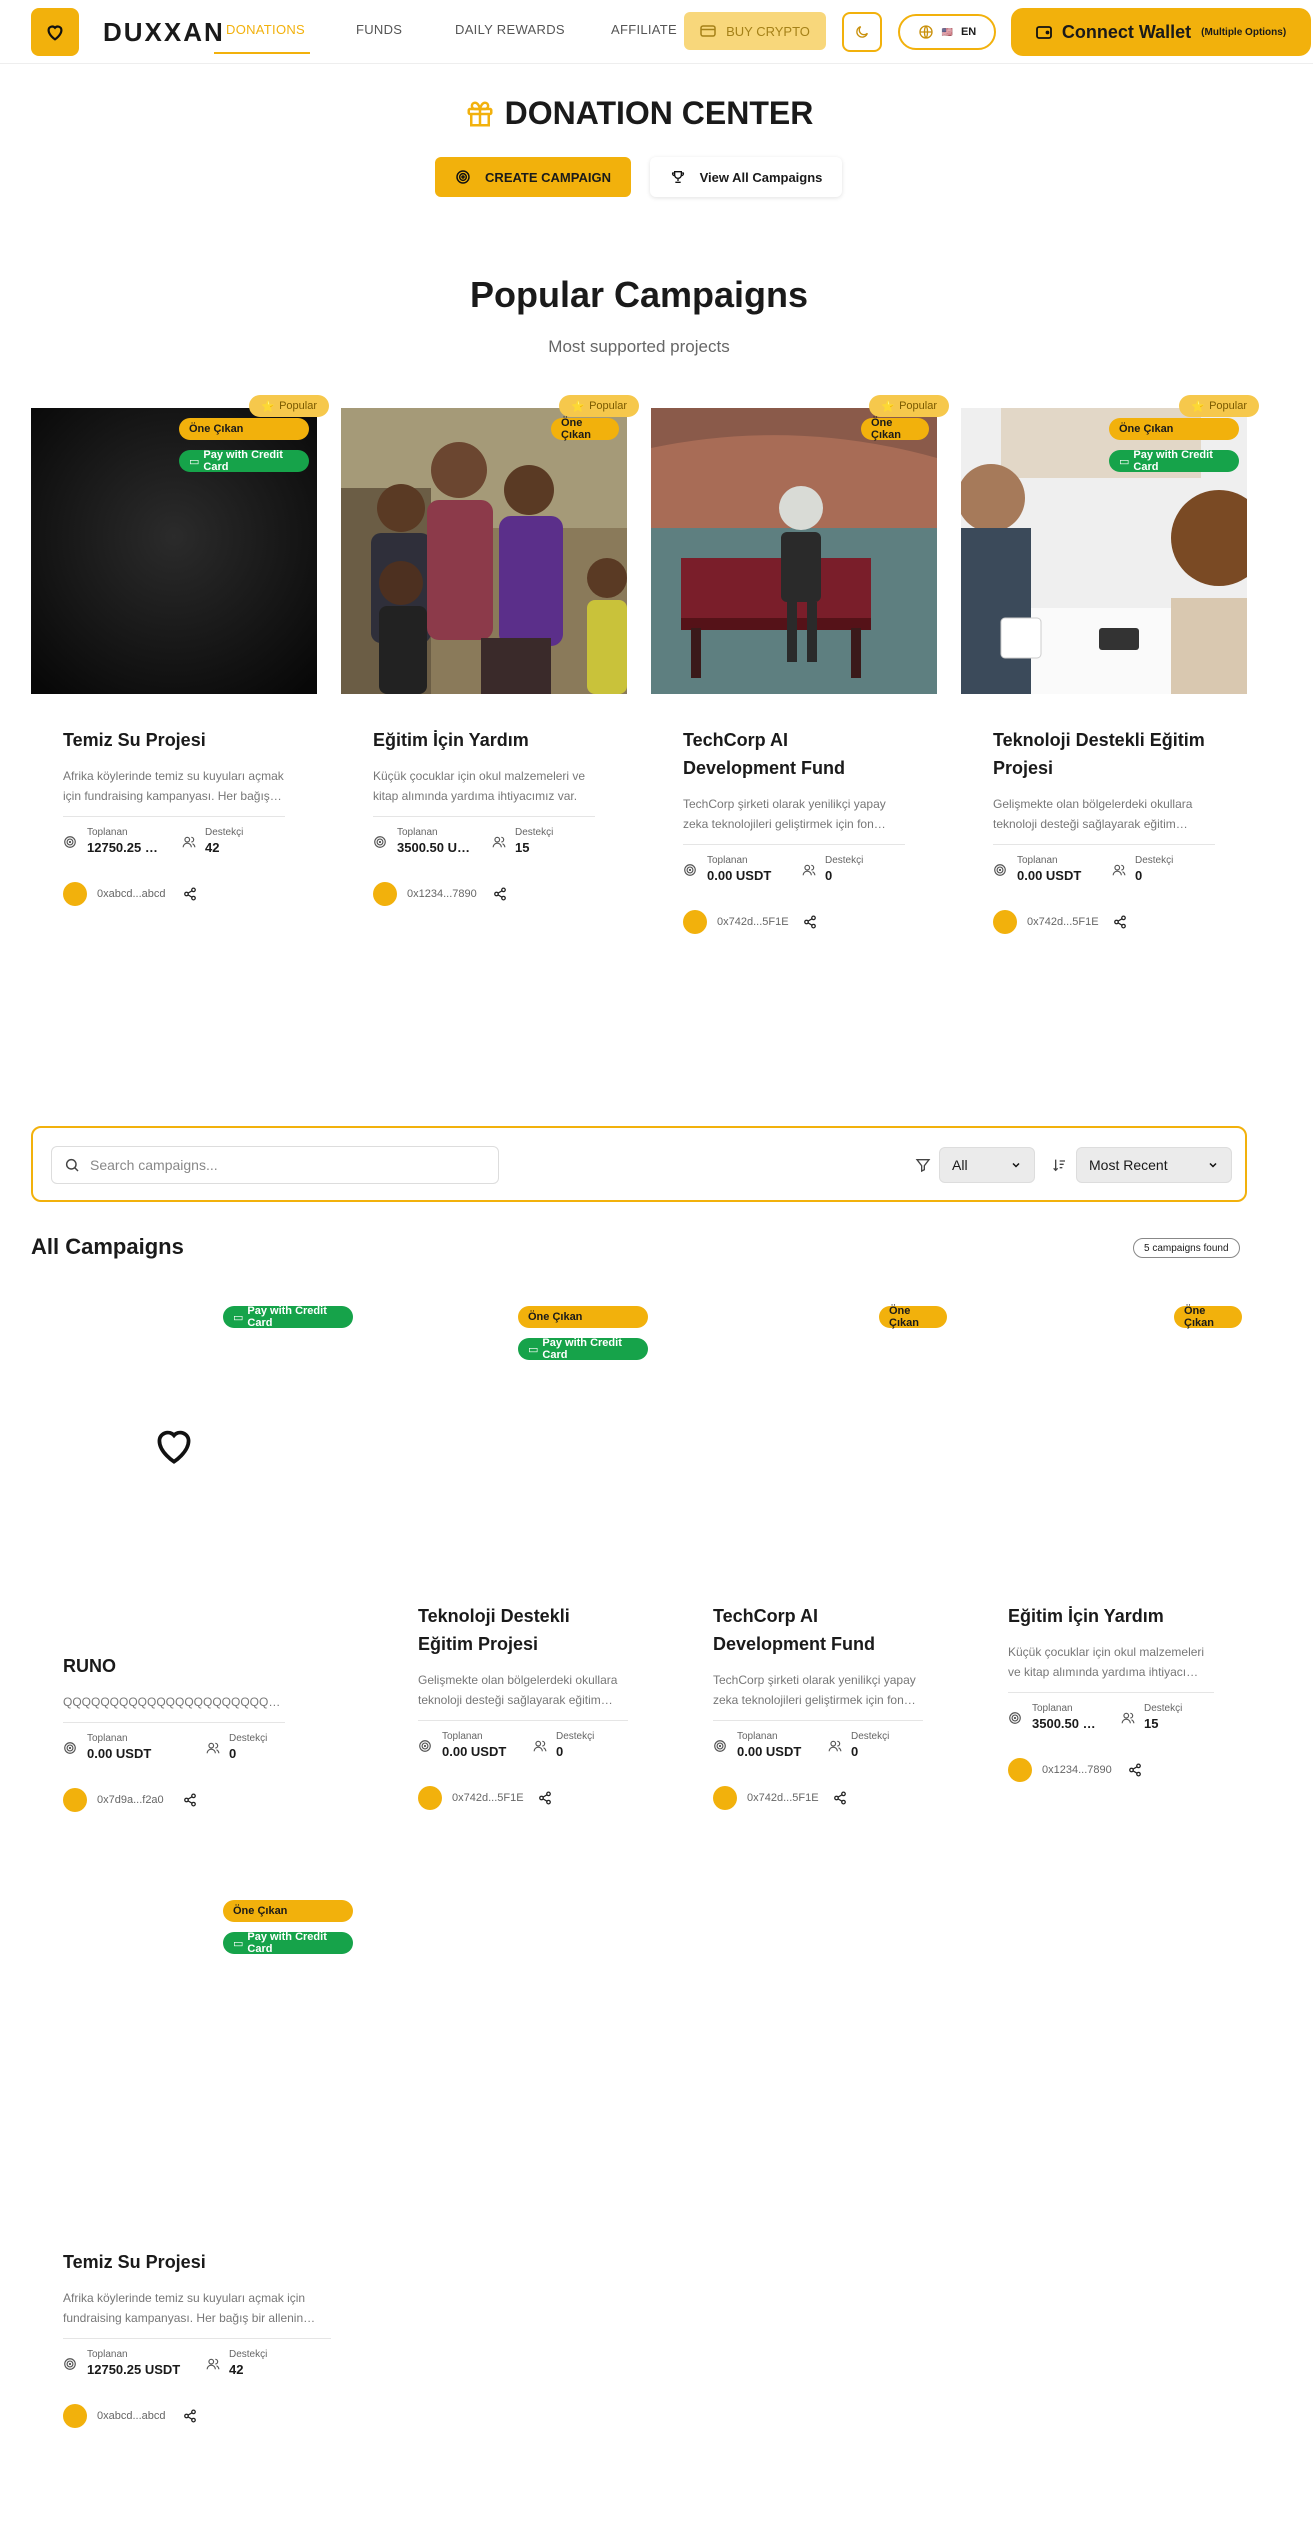  I want to click on owner-address: 0x742d...5F1E, so click(783, 1798).